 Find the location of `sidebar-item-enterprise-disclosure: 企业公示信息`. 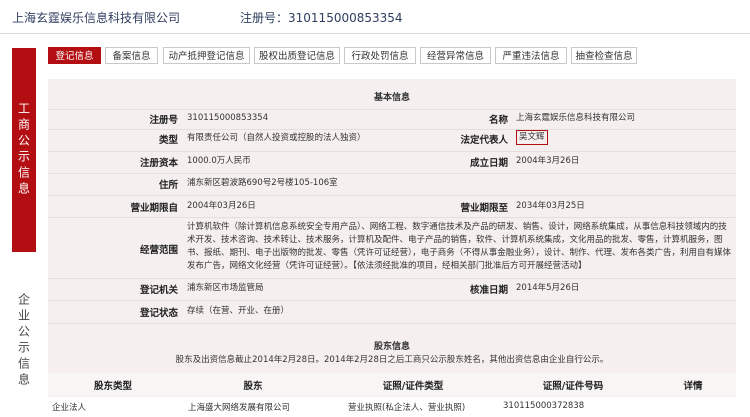

sidebar-item-enterprise-disclosure: 企业公示信息 is located at coordinates (24, 341).